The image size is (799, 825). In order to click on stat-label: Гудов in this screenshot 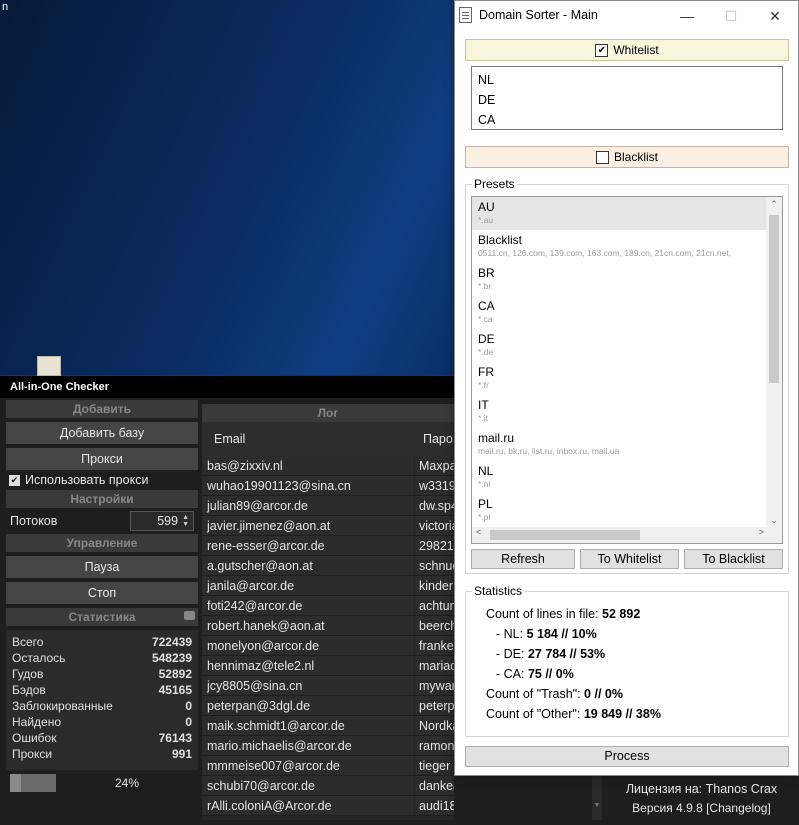, I will do `click(28, 674)`.